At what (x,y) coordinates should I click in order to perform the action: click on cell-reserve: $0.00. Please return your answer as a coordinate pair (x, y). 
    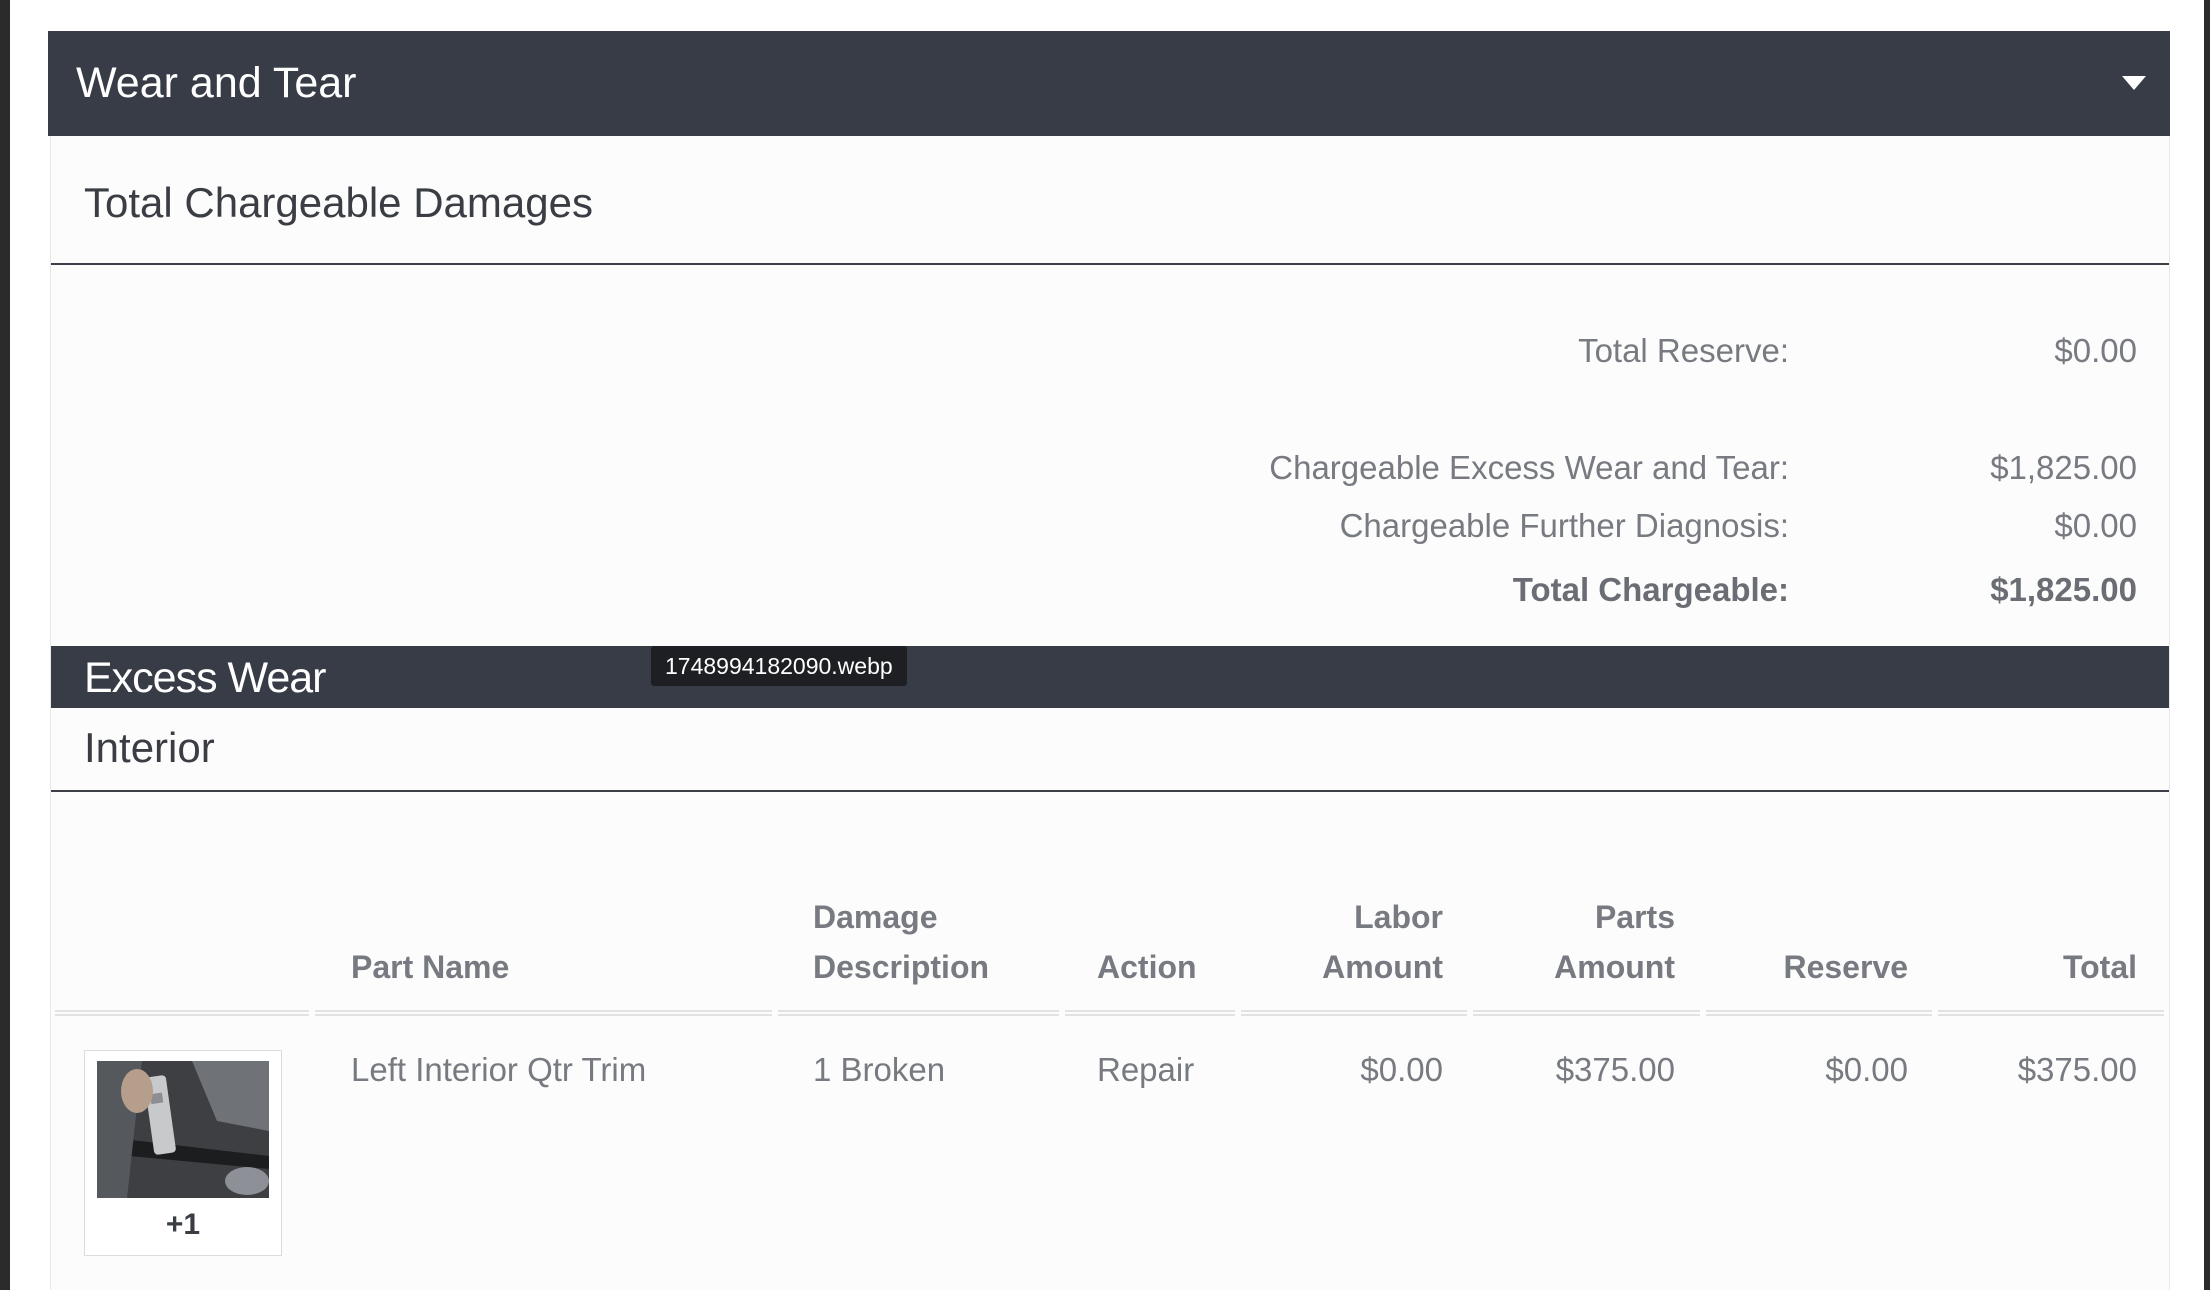
    Looking at the image, I should click on (1866, 1069).